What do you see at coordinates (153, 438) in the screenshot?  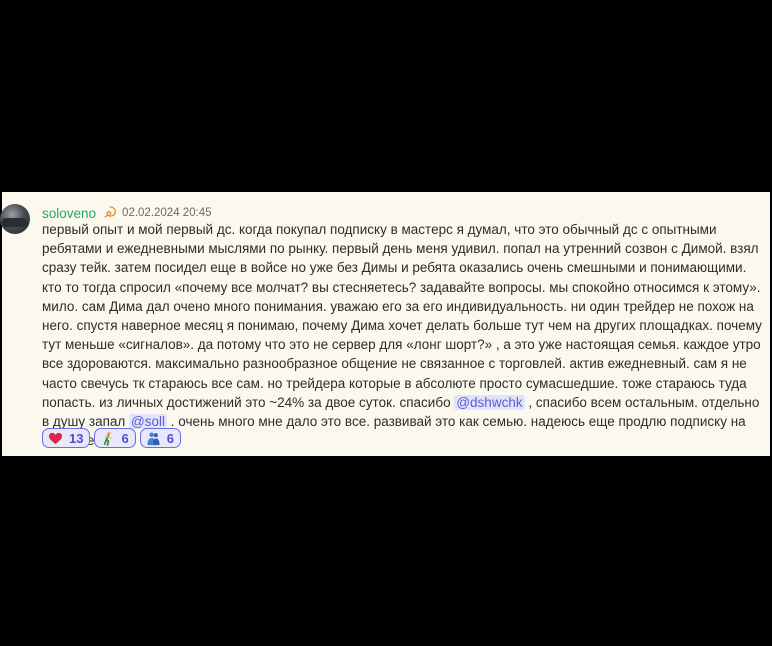 I see `people-hugging-icon` at bounding box center [153, 438].